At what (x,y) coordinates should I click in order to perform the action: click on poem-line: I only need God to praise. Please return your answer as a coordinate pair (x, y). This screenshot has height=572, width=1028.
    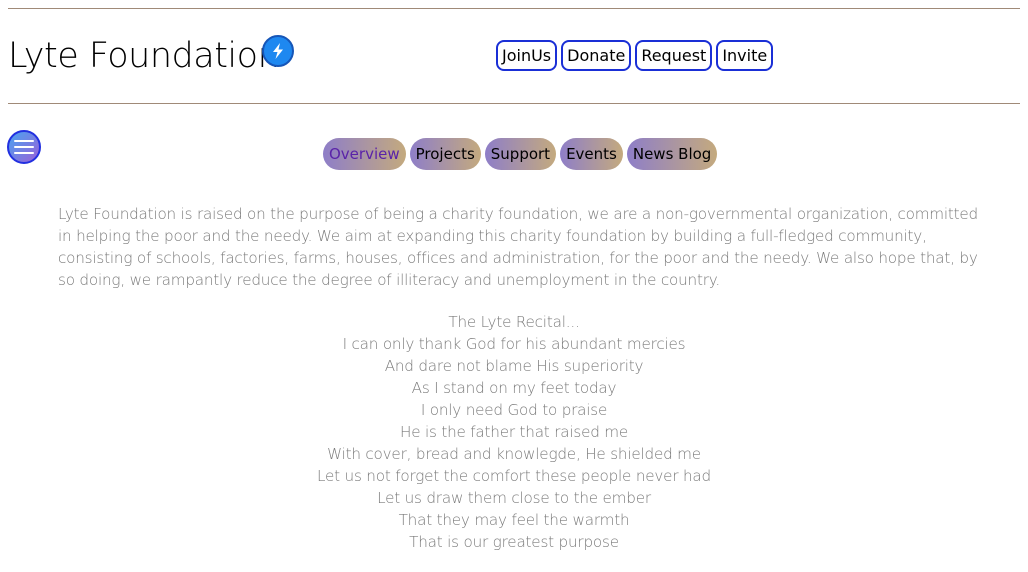
    Looking at the image, I should click on (514, 410).